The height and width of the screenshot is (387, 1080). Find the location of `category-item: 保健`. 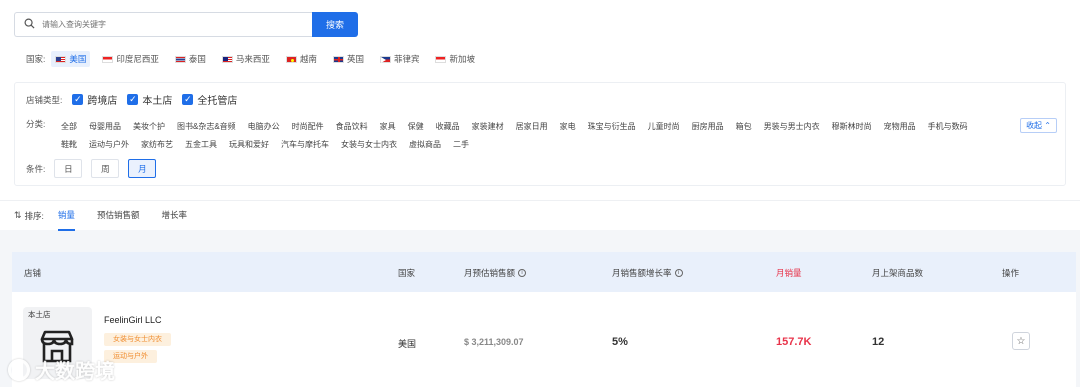

category-item: 保健 is located at coordinates (416, 127).